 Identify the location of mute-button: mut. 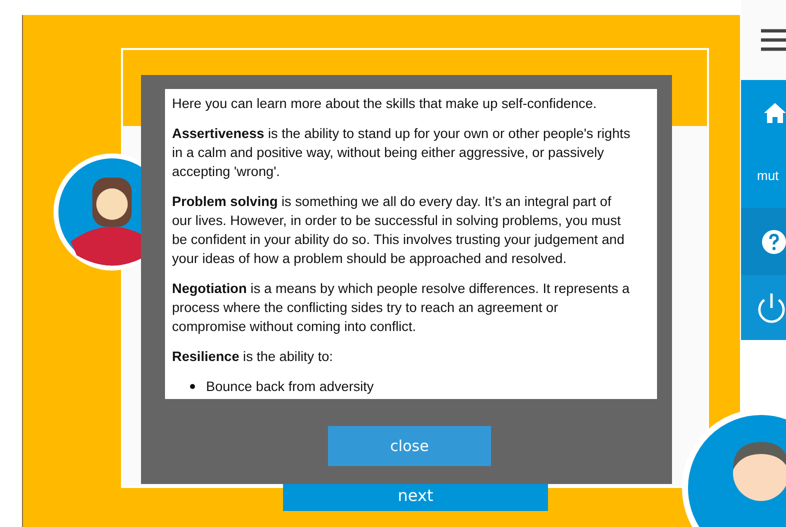
(768, 175).